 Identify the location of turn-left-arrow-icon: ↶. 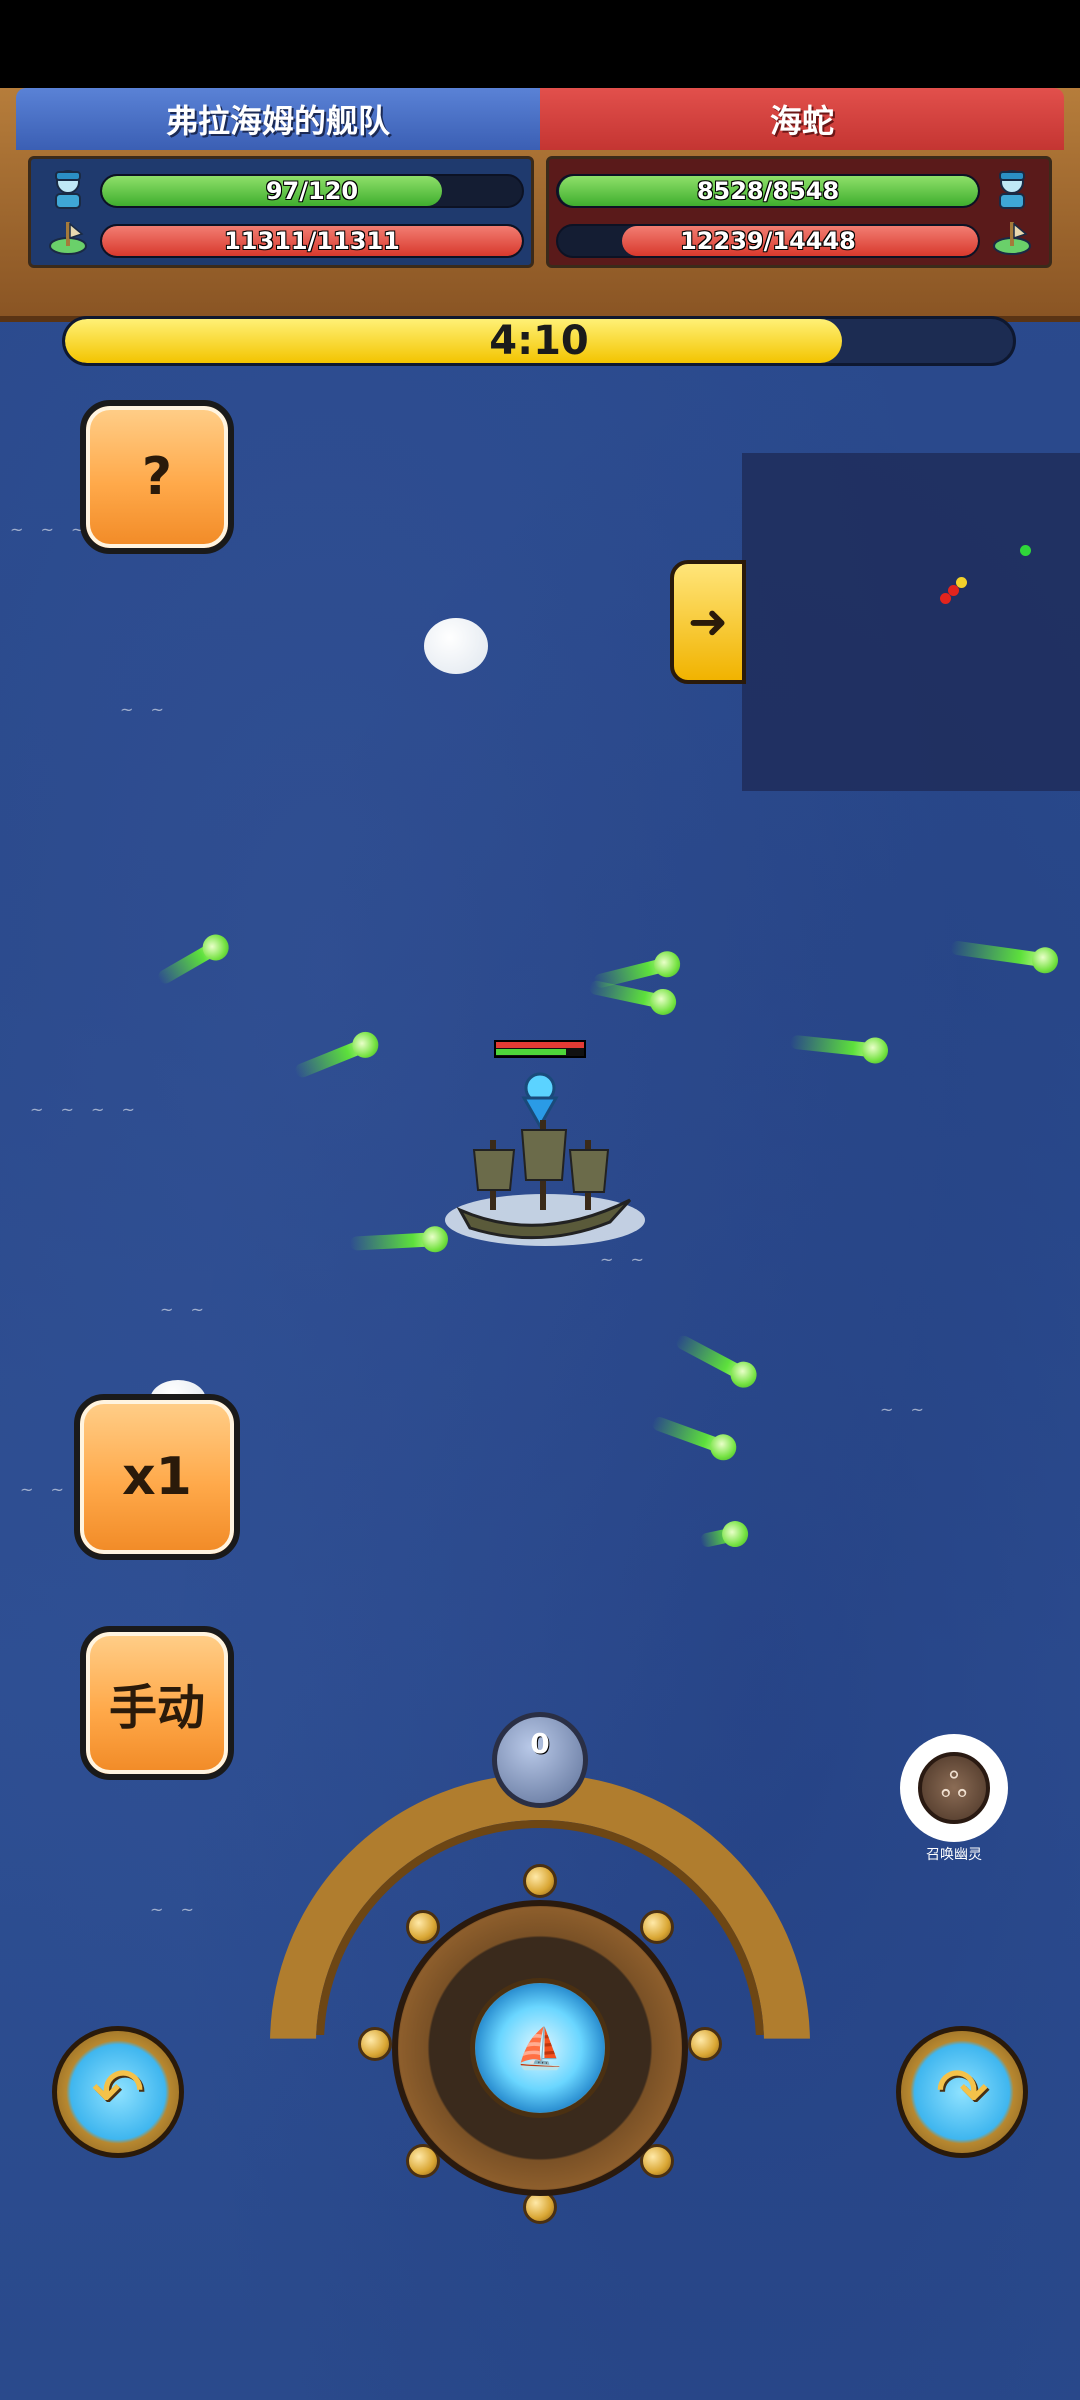
(118, 2092).